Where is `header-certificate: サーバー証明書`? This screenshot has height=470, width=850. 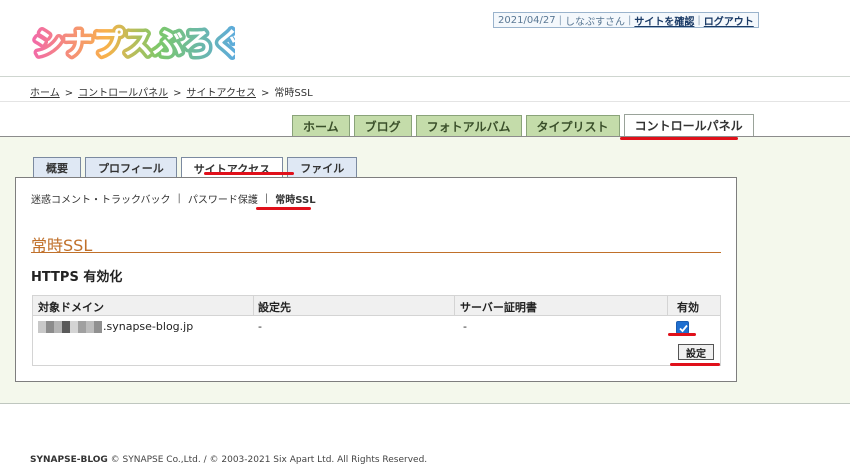
header-certificate: サーバー証明書 is located at coordinates (498, 307).